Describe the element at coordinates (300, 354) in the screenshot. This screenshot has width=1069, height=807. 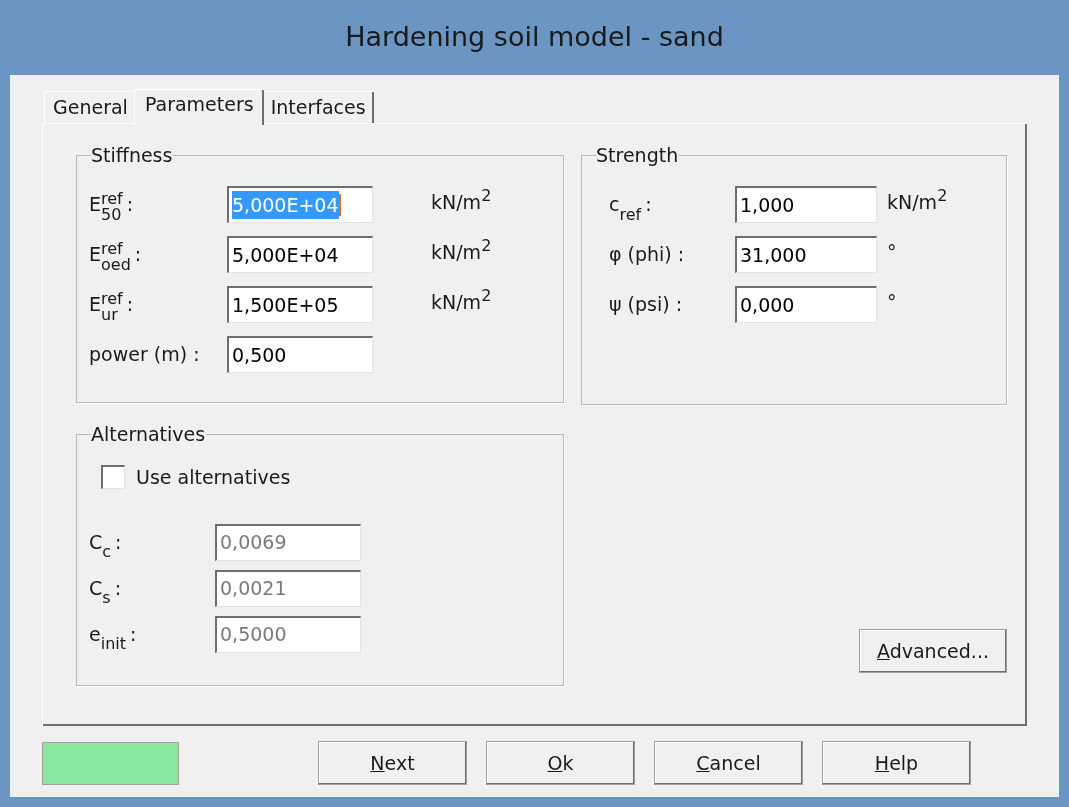
I see `input-field: 0,500` at that location.